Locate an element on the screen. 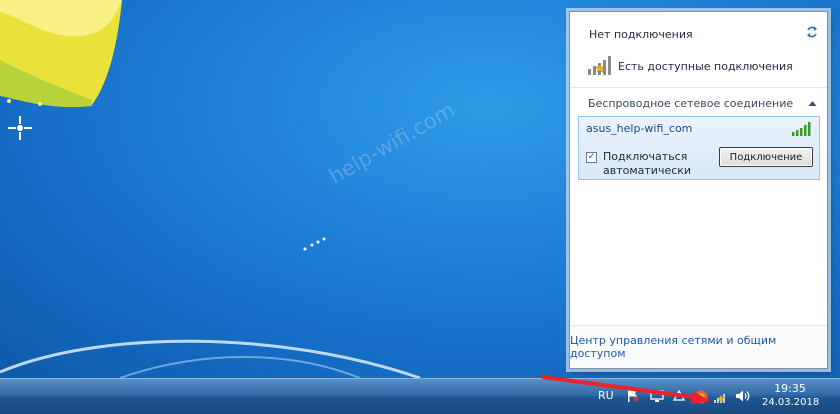 The width and height of the screenshot is (840, 414). auto-connect-label: Подключаться автоматически is located at coordinates (647, 163).